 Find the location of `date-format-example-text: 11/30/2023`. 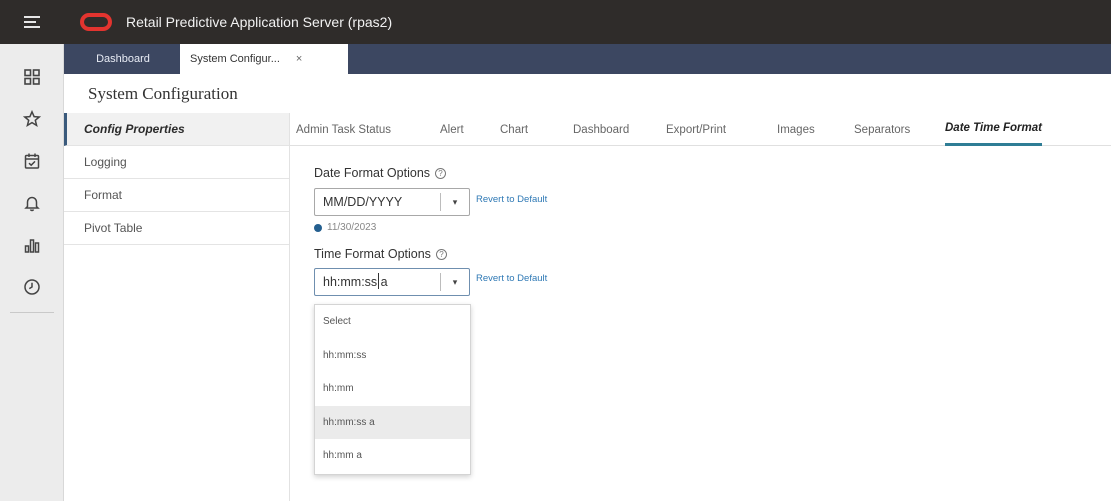

date-format-example-text: 11/30/2023 is located at coordinates (352, 227).